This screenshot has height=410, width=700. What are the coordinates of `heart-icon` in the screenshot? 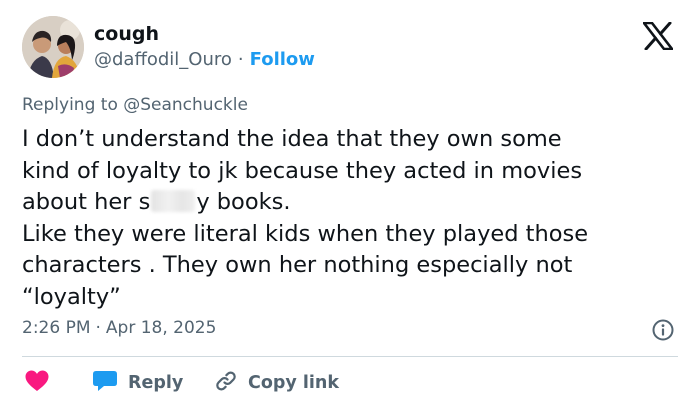 It's located at (37, 383).